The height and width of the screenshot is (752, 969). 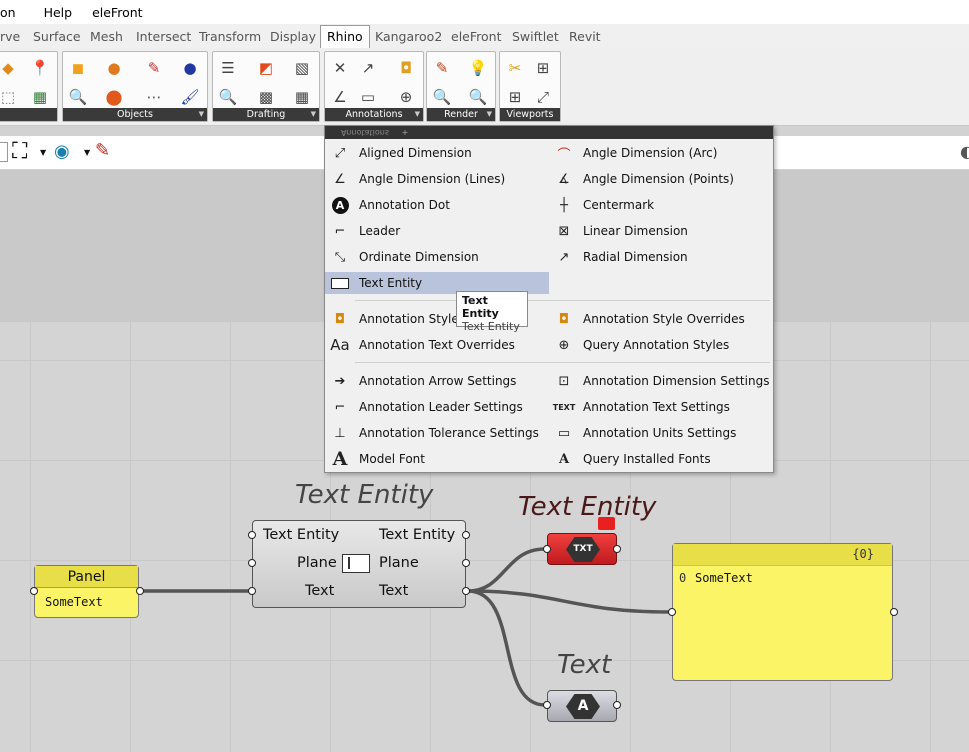 What do you see at coordinates (661, 153) in the screenshot?
I see `menu-item-angle-dimension-arc: ⌒ Angle Dimension (Arc)` at bounding box center [661, 153].